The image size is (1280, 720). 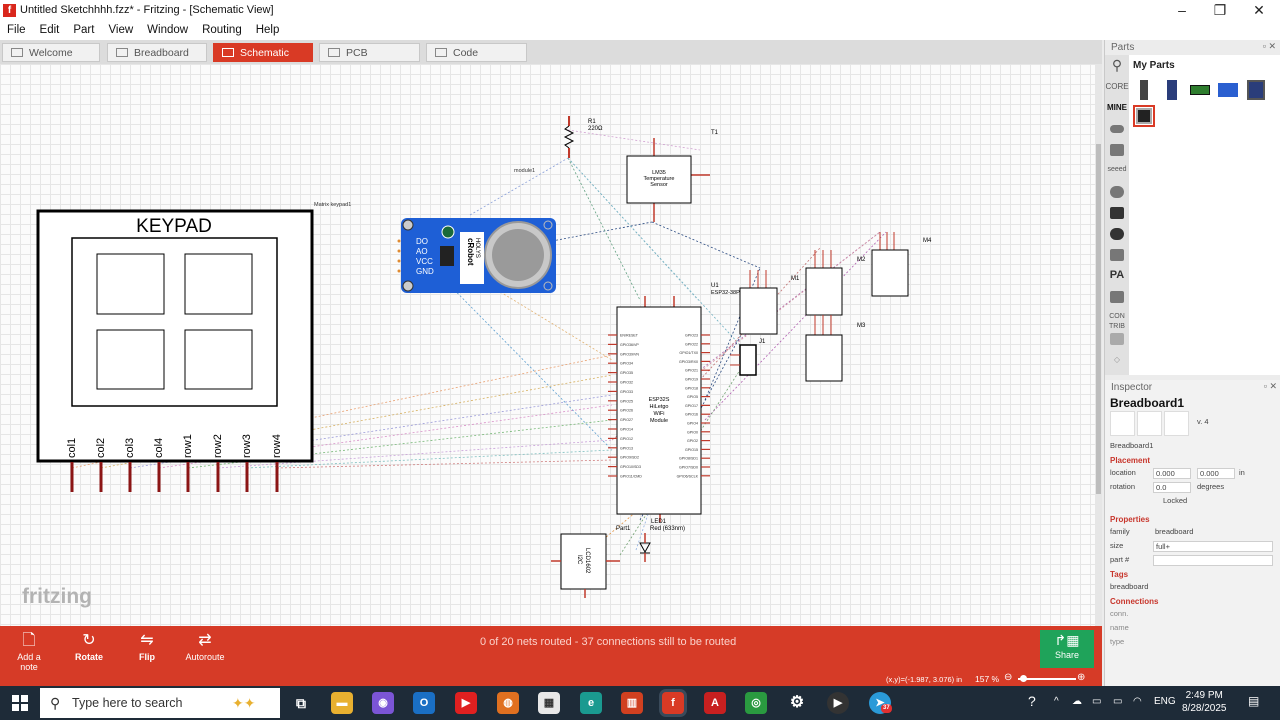 What do you see at coordinates (167, 30) in the screenshot?
I see `menu-window: Window` at bounding box center [167, 30].